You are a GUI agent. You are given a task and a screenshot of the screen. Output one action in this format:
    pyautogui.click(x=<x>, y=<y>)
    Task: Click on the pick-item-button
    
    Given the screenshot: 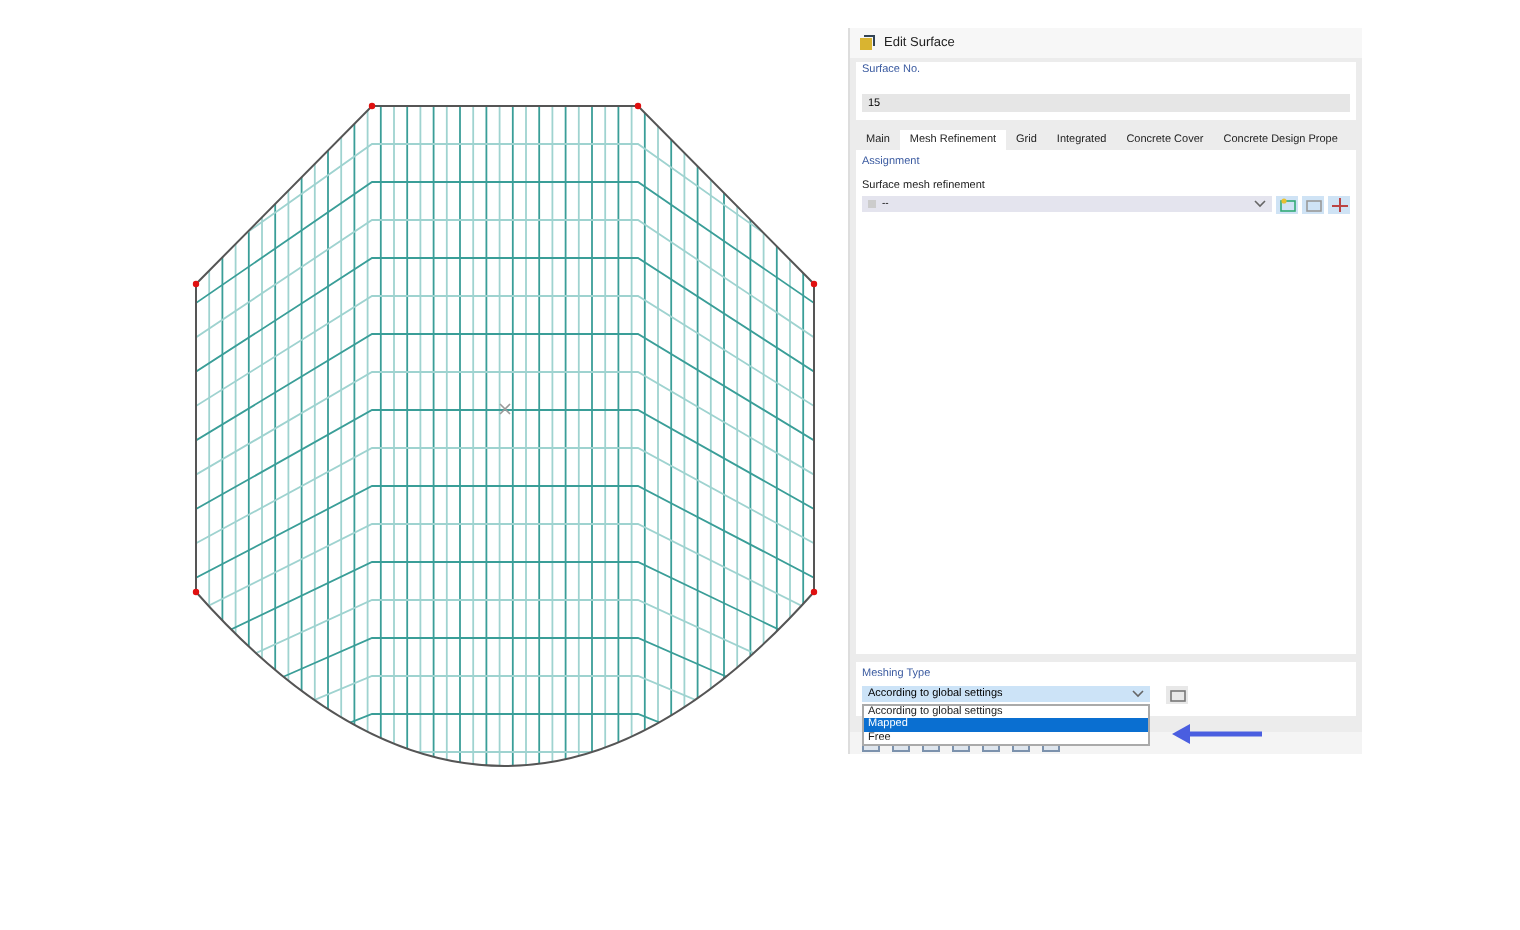 What is the action you would take?
    pyautogui.click(x=1339, y=204)
    